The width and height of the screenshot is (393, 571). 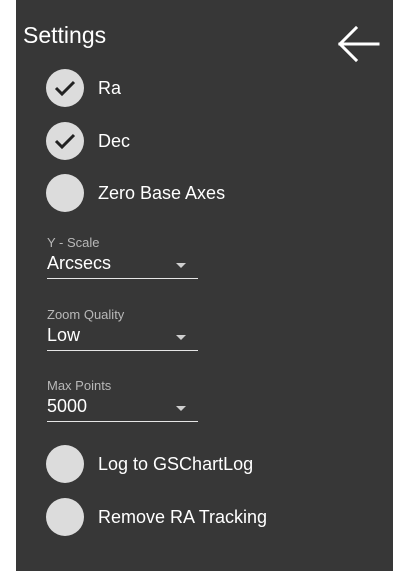 What do you see at coordinates (67, 406) in the screenshot?
I see `max-points-value: 5000` at bounding box center [67, 406].